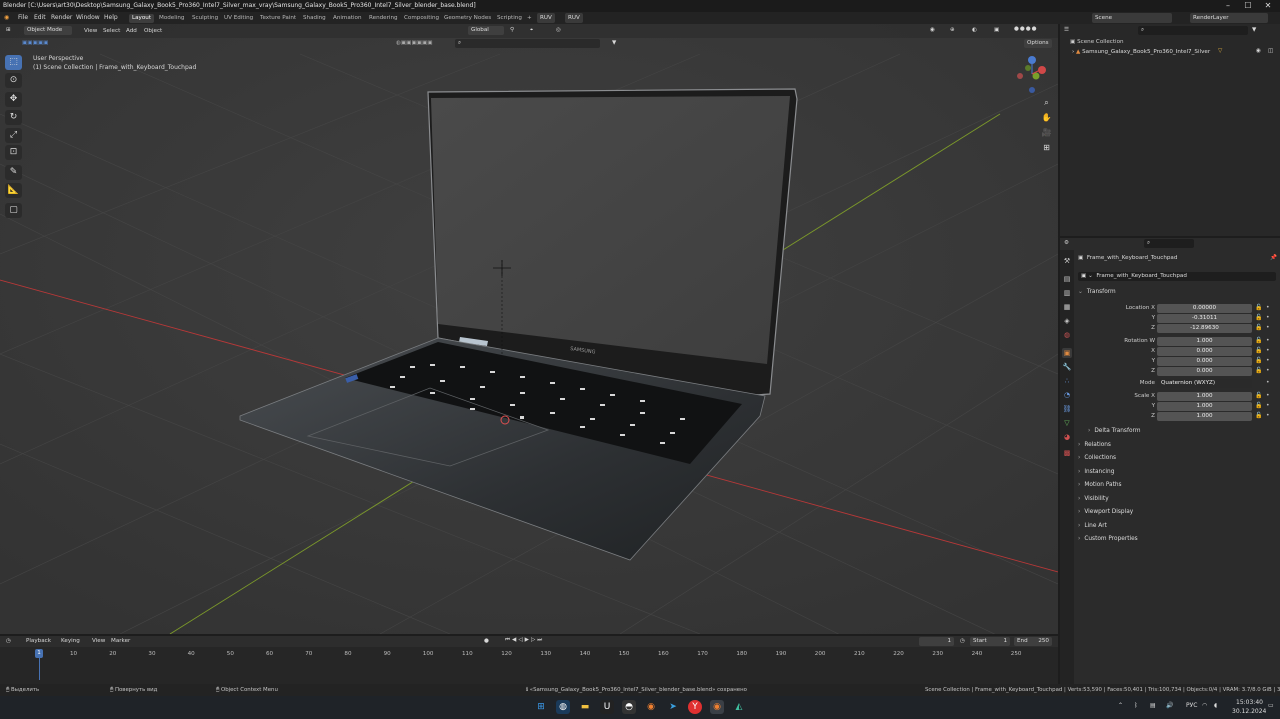  What do you see at coordinates (1094, 445) in the screenshot?
I see `relations-panel-header: Relations` at bounding box center [1094, 445].